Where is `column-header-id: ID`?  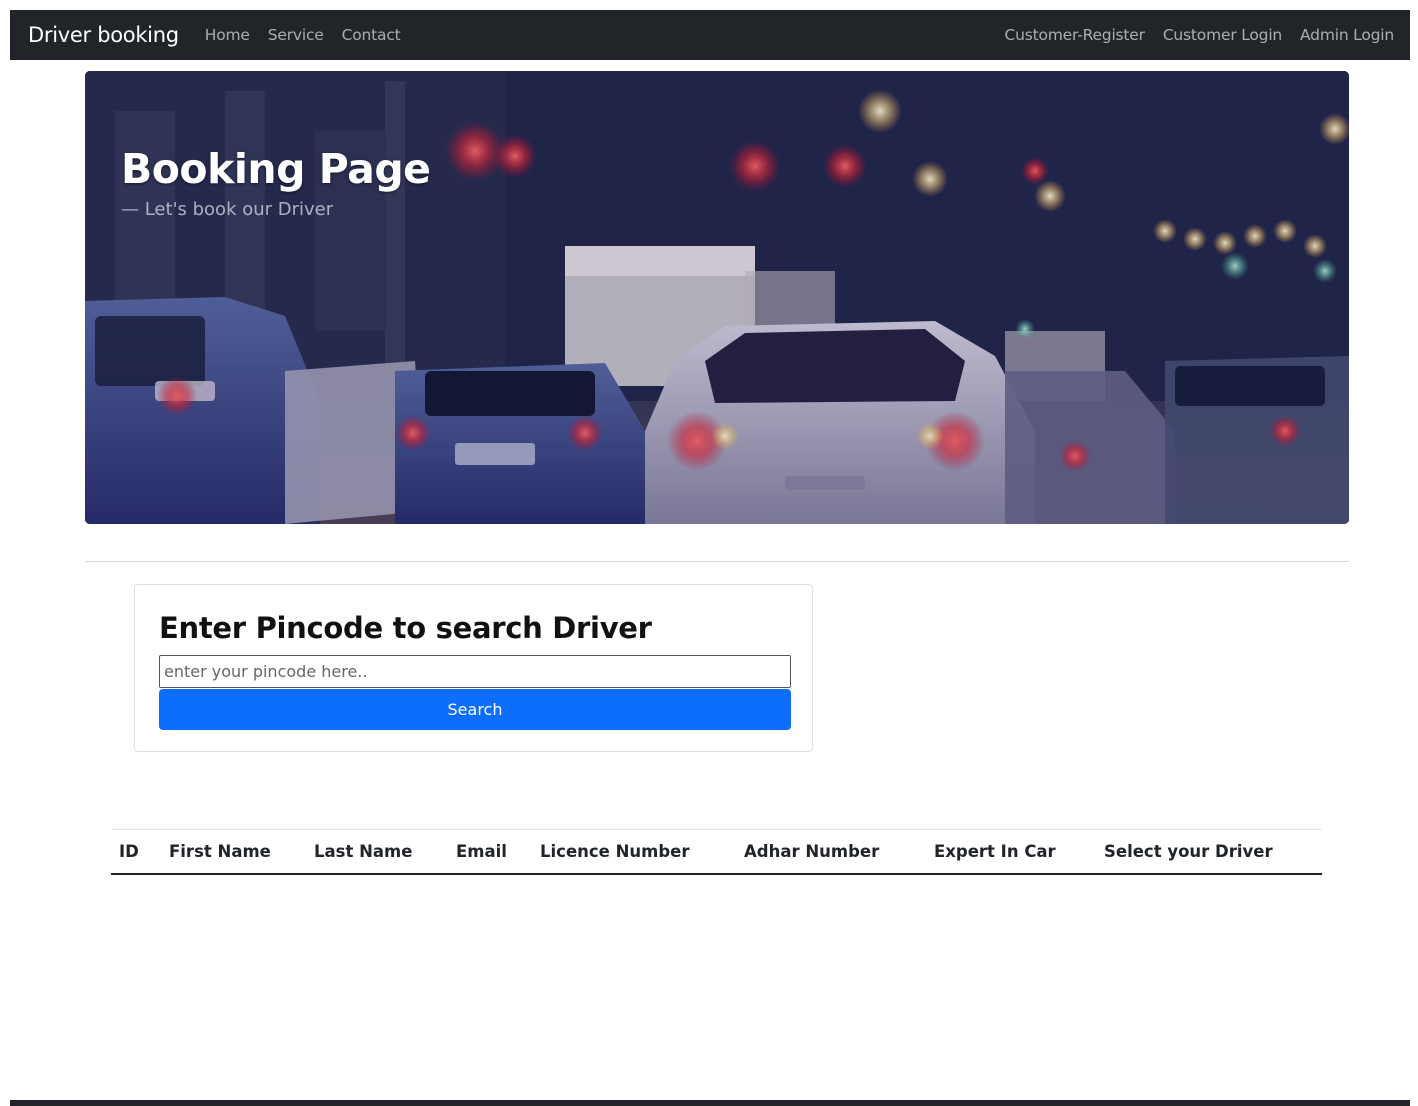
column-header-id: ID is located at coordinates (136, 852).